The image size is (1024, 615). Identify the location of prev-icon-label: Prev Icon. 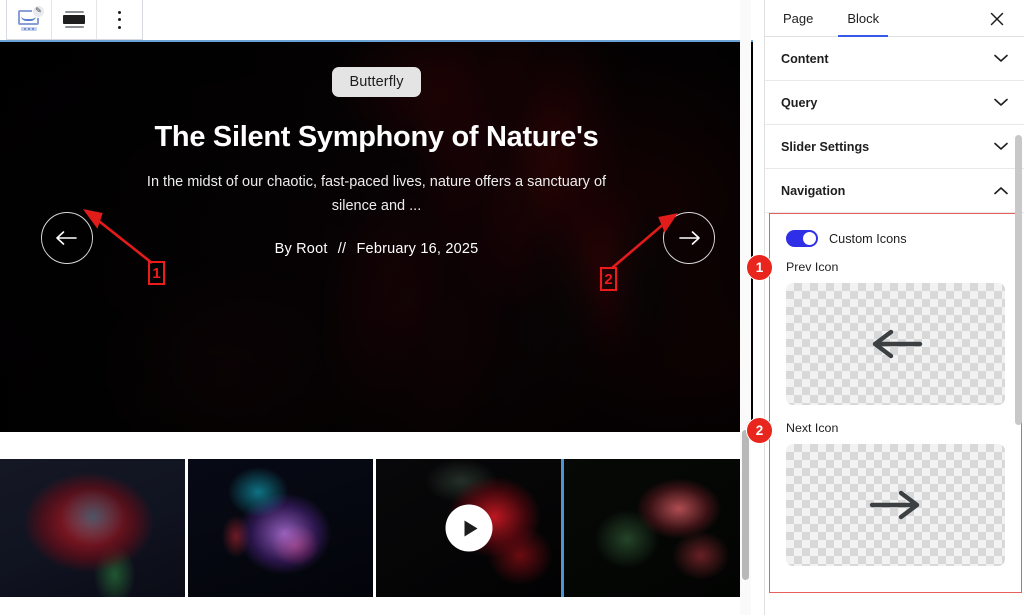
(812, 267).